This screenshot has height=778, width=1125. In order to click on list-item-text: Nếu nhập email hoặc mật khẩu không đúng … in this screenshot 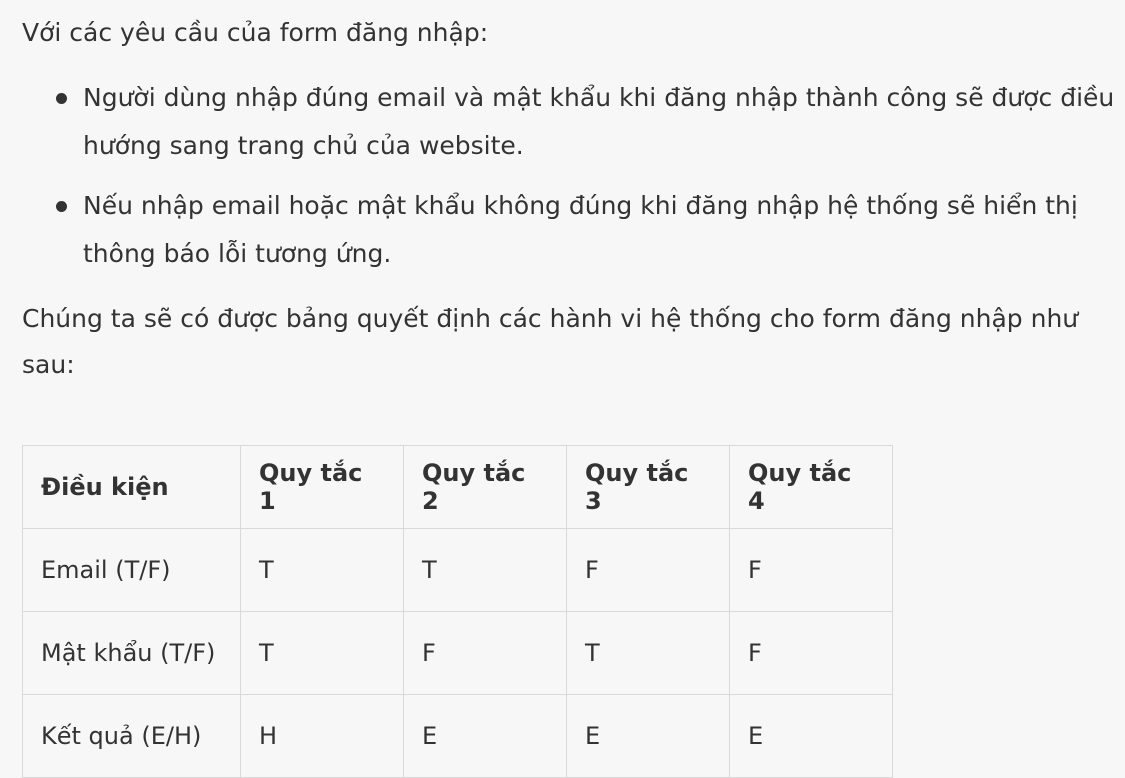, I will do `click(580, 229)`.